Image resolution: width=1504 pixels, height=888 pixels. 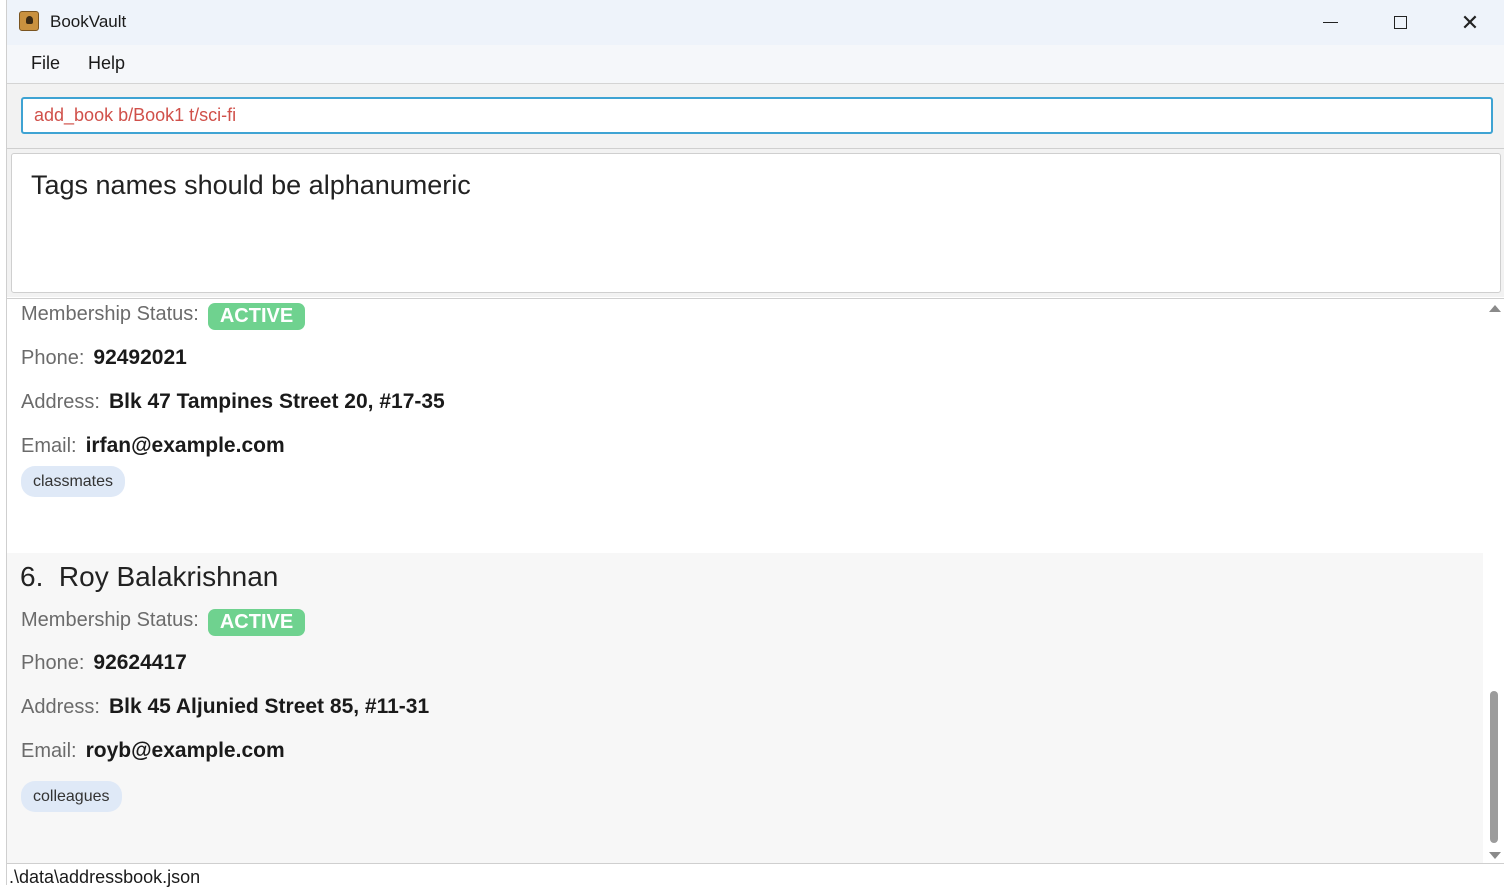 I want to click on scrollbar-thumb, so click(x=1494, y=767).